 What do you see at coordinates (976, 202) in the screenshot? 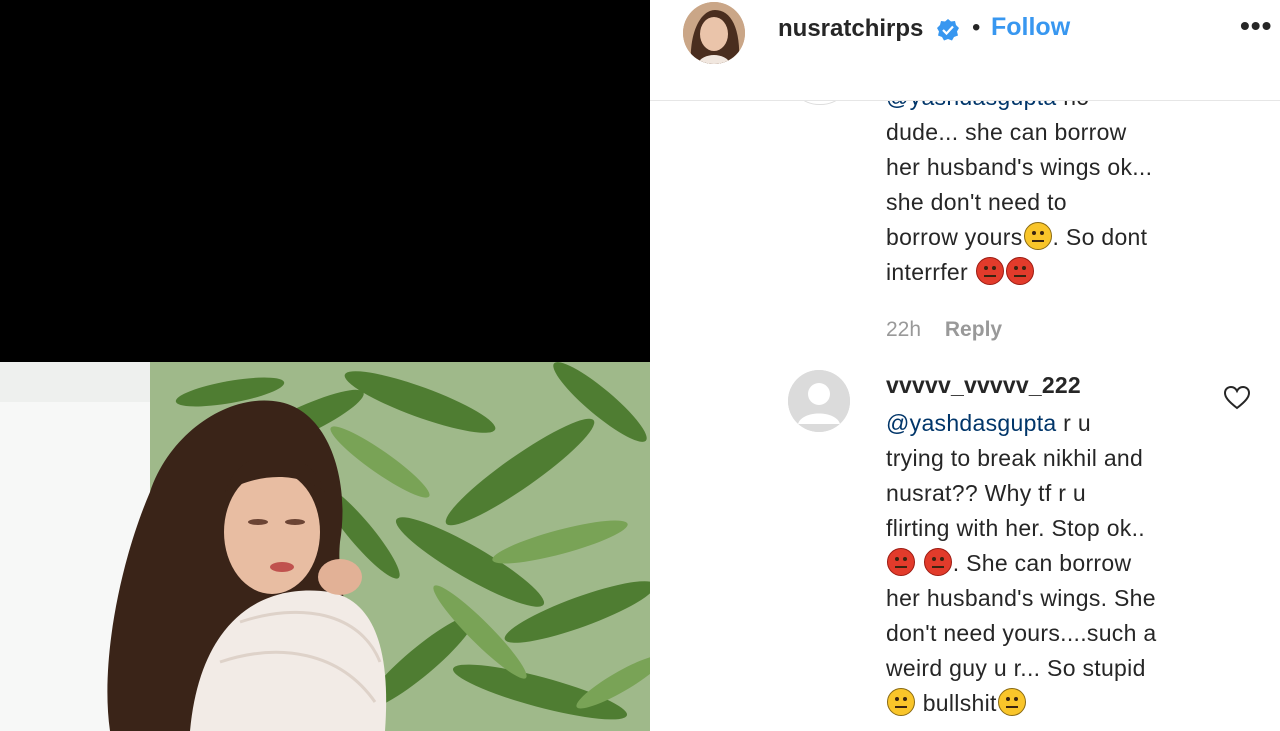
I see `comment-text: she don't need to` at bounding box center [976, 202].